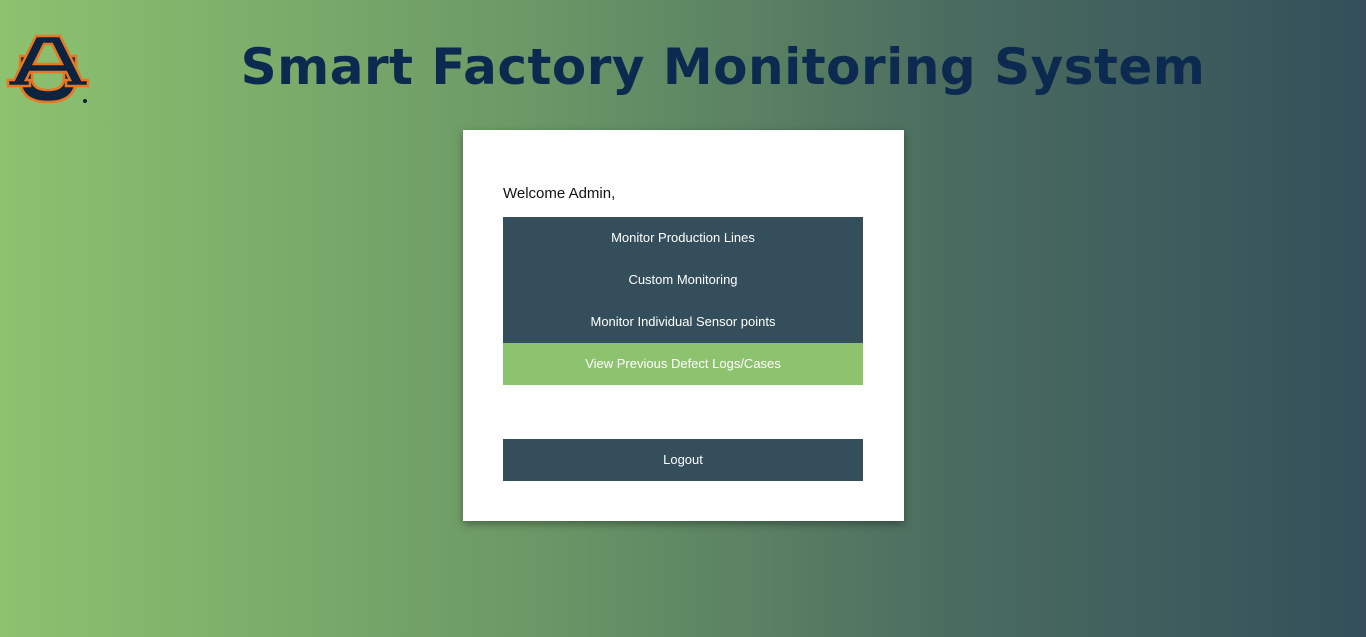 The height and width of the screenshot is (637, 1366). I want to click on defect-logs-button: View Previous Defect Logs/Cases, so click(683, 364).